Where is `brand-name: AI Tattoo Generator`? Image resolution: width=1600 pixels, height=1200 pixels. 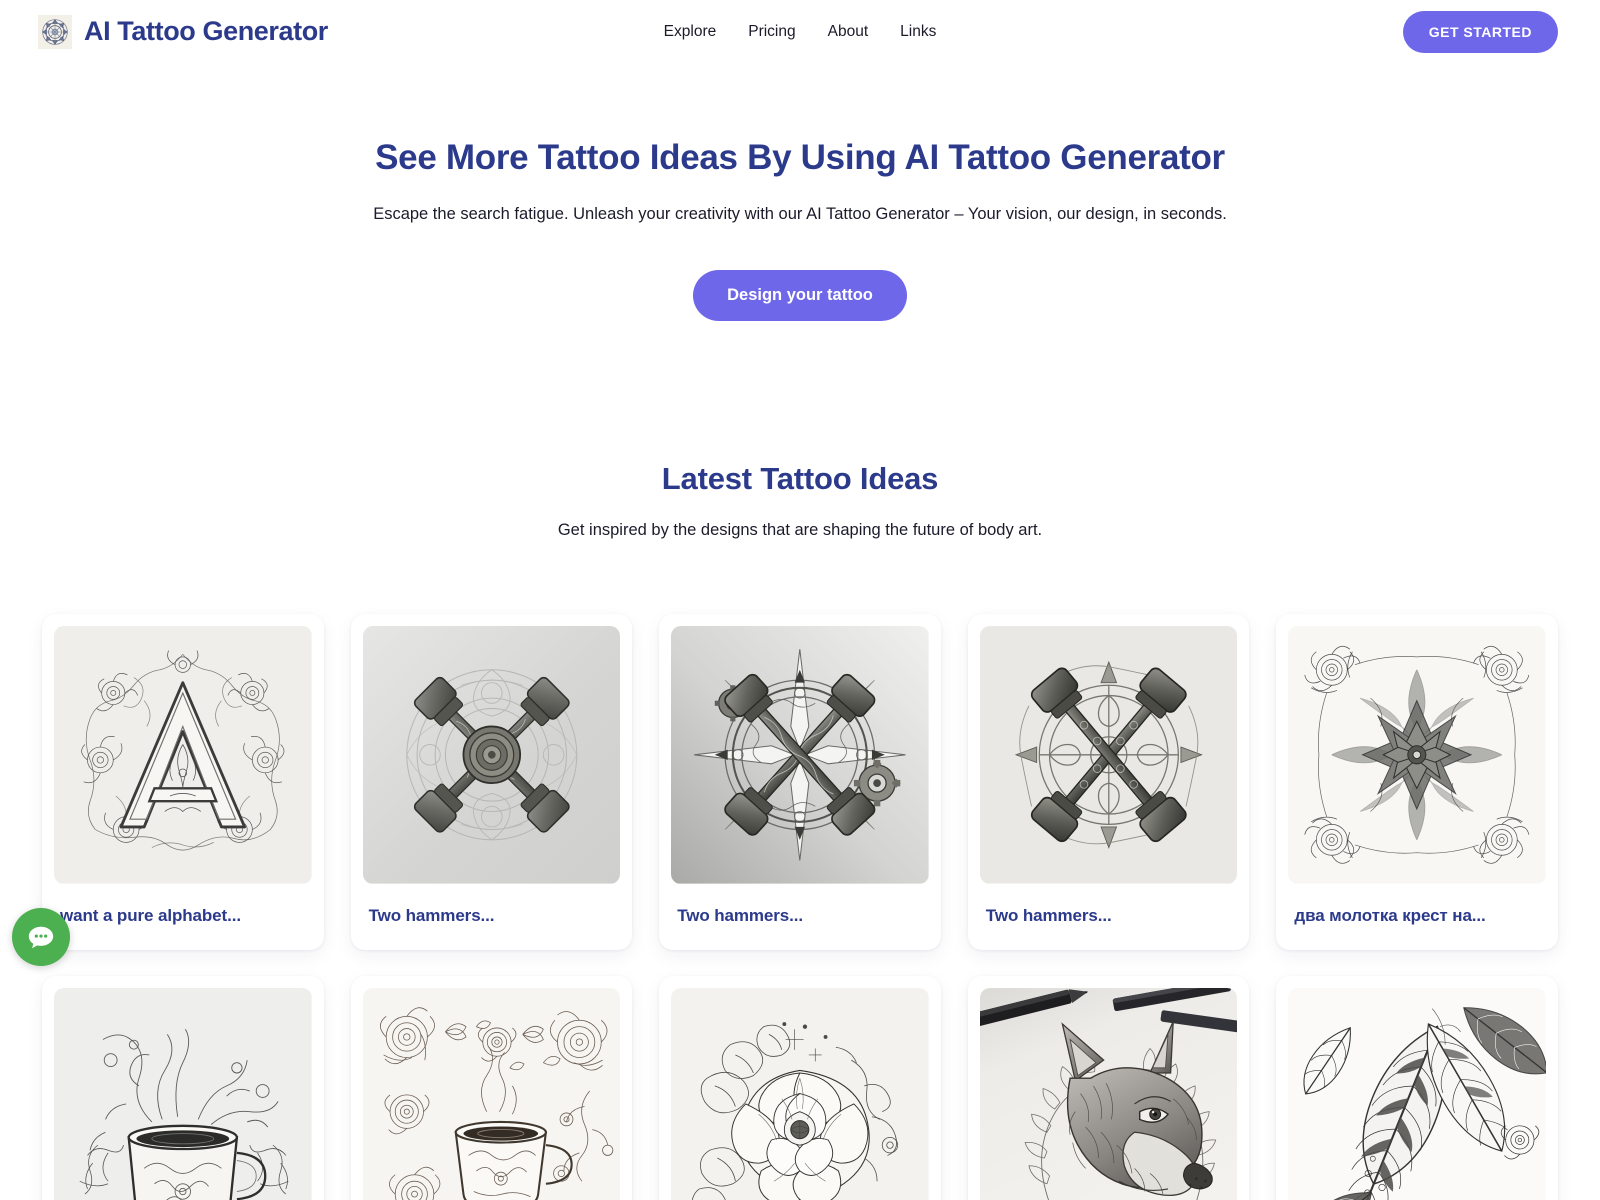
brand-name: AI Tattoo Generator is located at coordinates (206, 31).